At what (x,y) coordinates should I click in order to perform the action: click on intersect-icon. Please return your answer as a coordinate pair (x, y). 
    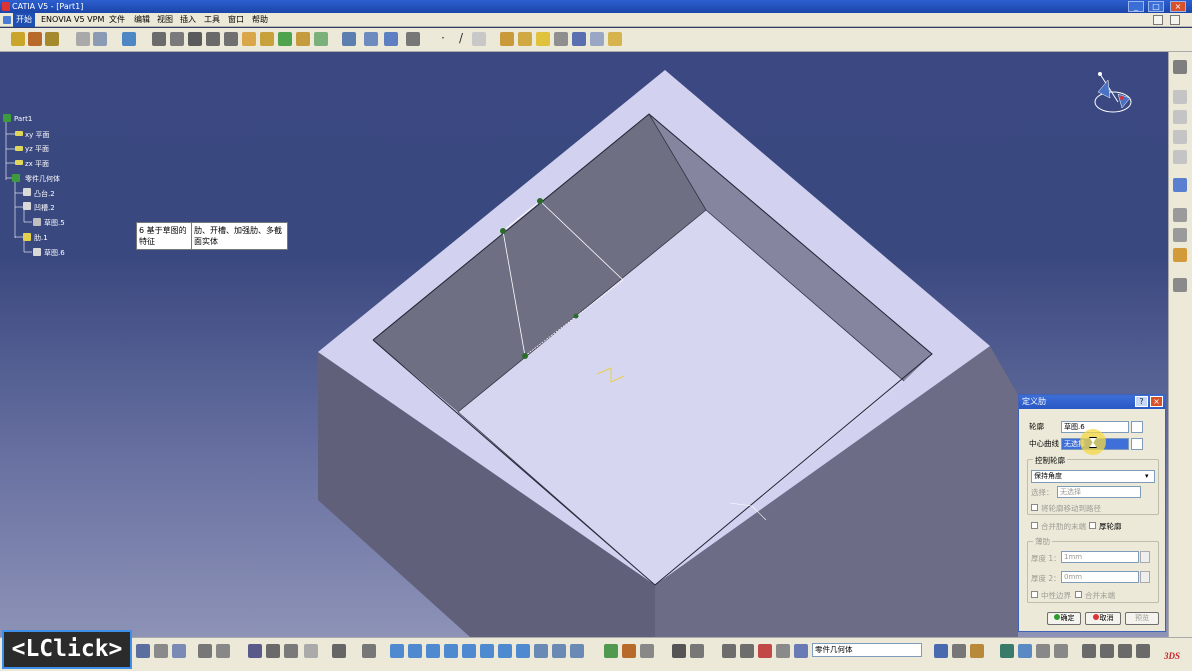
    Looking at the image, I should click on (543, 39).